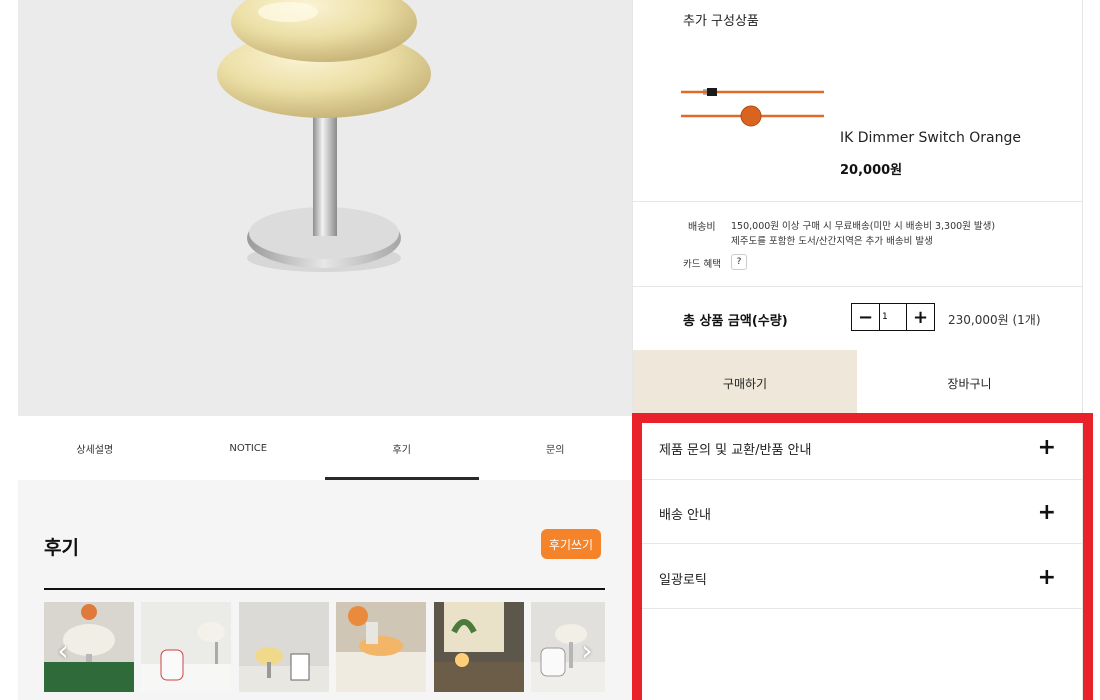  Describe the element at coordinates (683, 580) in the screenshot. I see `accordion-label: 일광로틱` at that location.